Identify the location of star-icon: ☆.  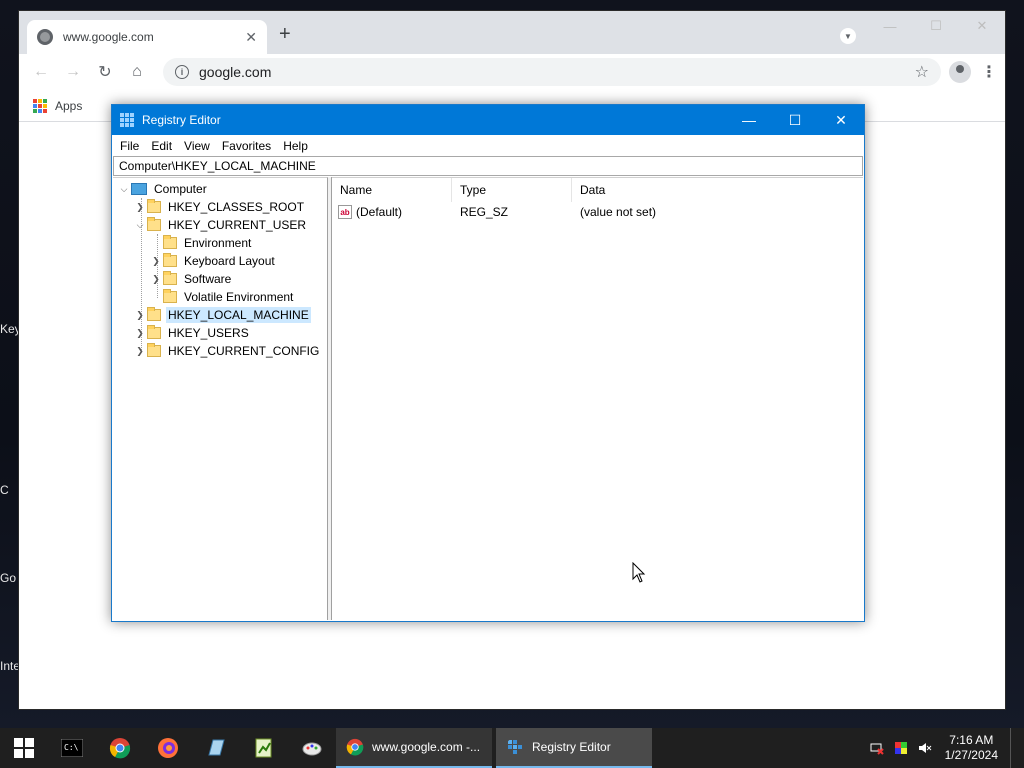
(922, 72).